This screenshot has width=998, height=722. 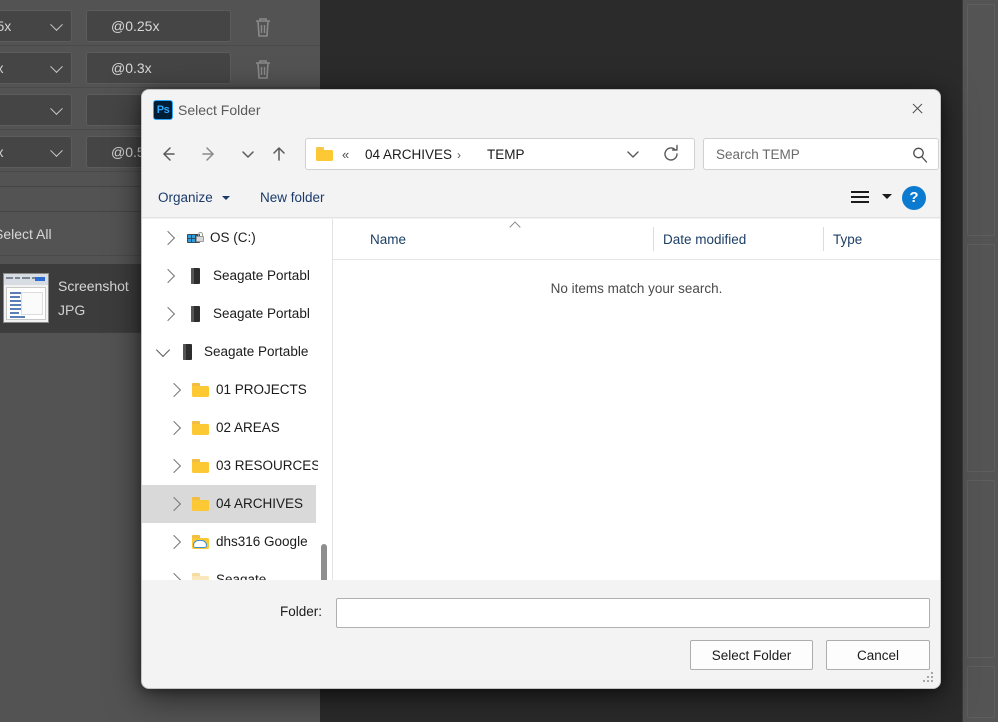 I want to click on asset-name: Screenshot, so click(x=93, y=286).